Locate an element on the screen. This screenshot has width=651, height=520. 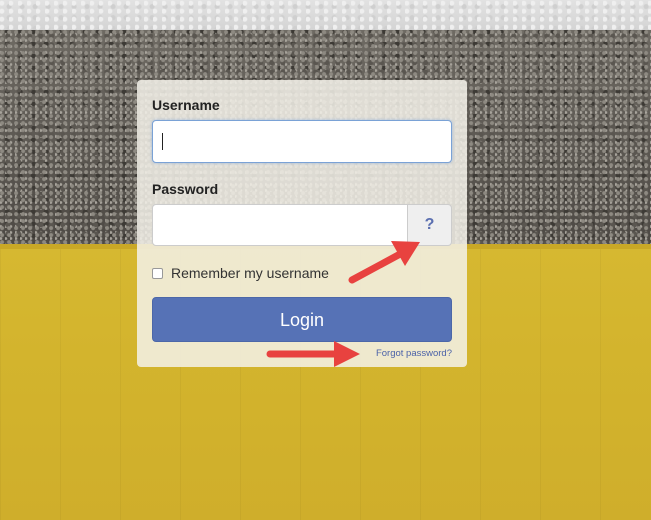
login-button: Login is located at coordinates (302, 319).